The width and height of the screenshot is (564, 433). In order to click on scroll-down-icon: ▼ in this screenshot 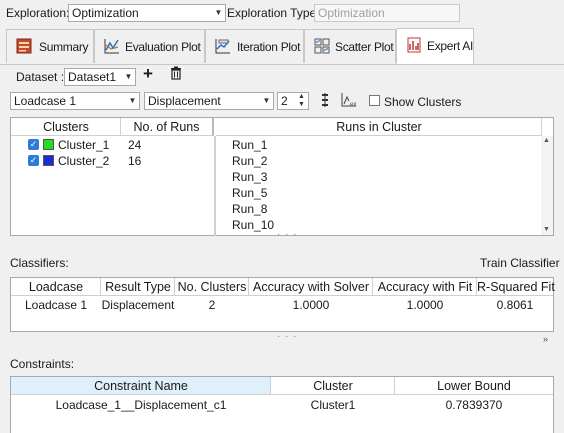, I will do `click(546, 229)`.